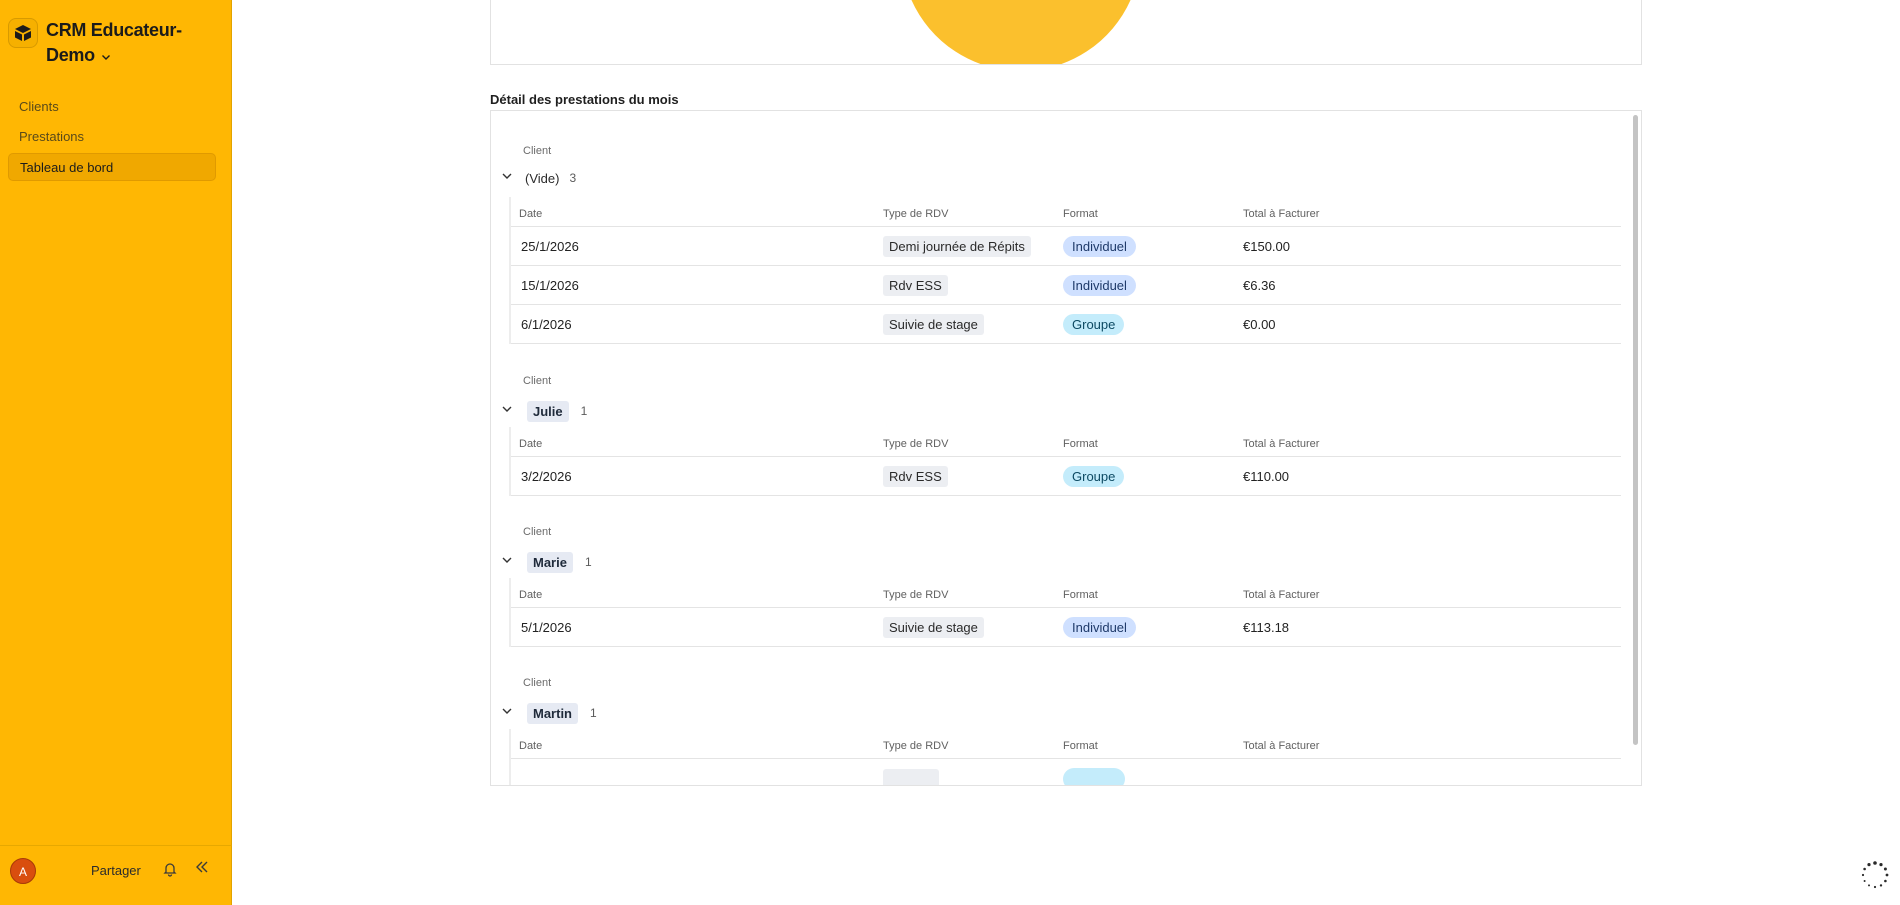  I want to click on cell-date: 25/1/2026, so click(550, 246).